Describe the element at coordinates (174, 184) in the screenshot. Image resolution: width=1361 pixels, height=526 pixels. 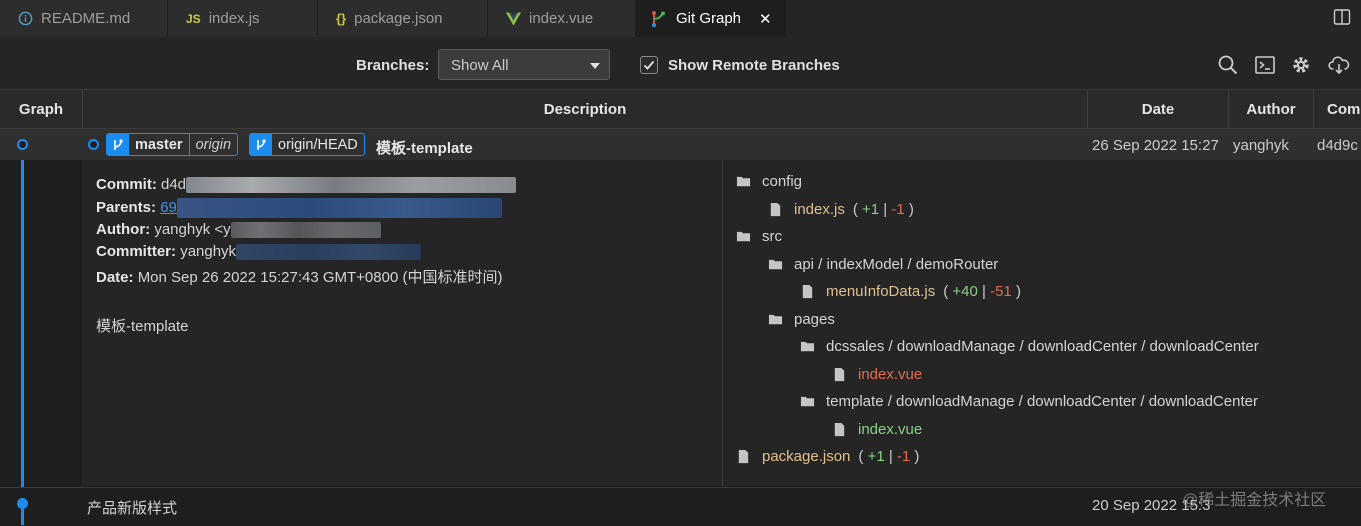
I see `detail-value: d4d` at that location.